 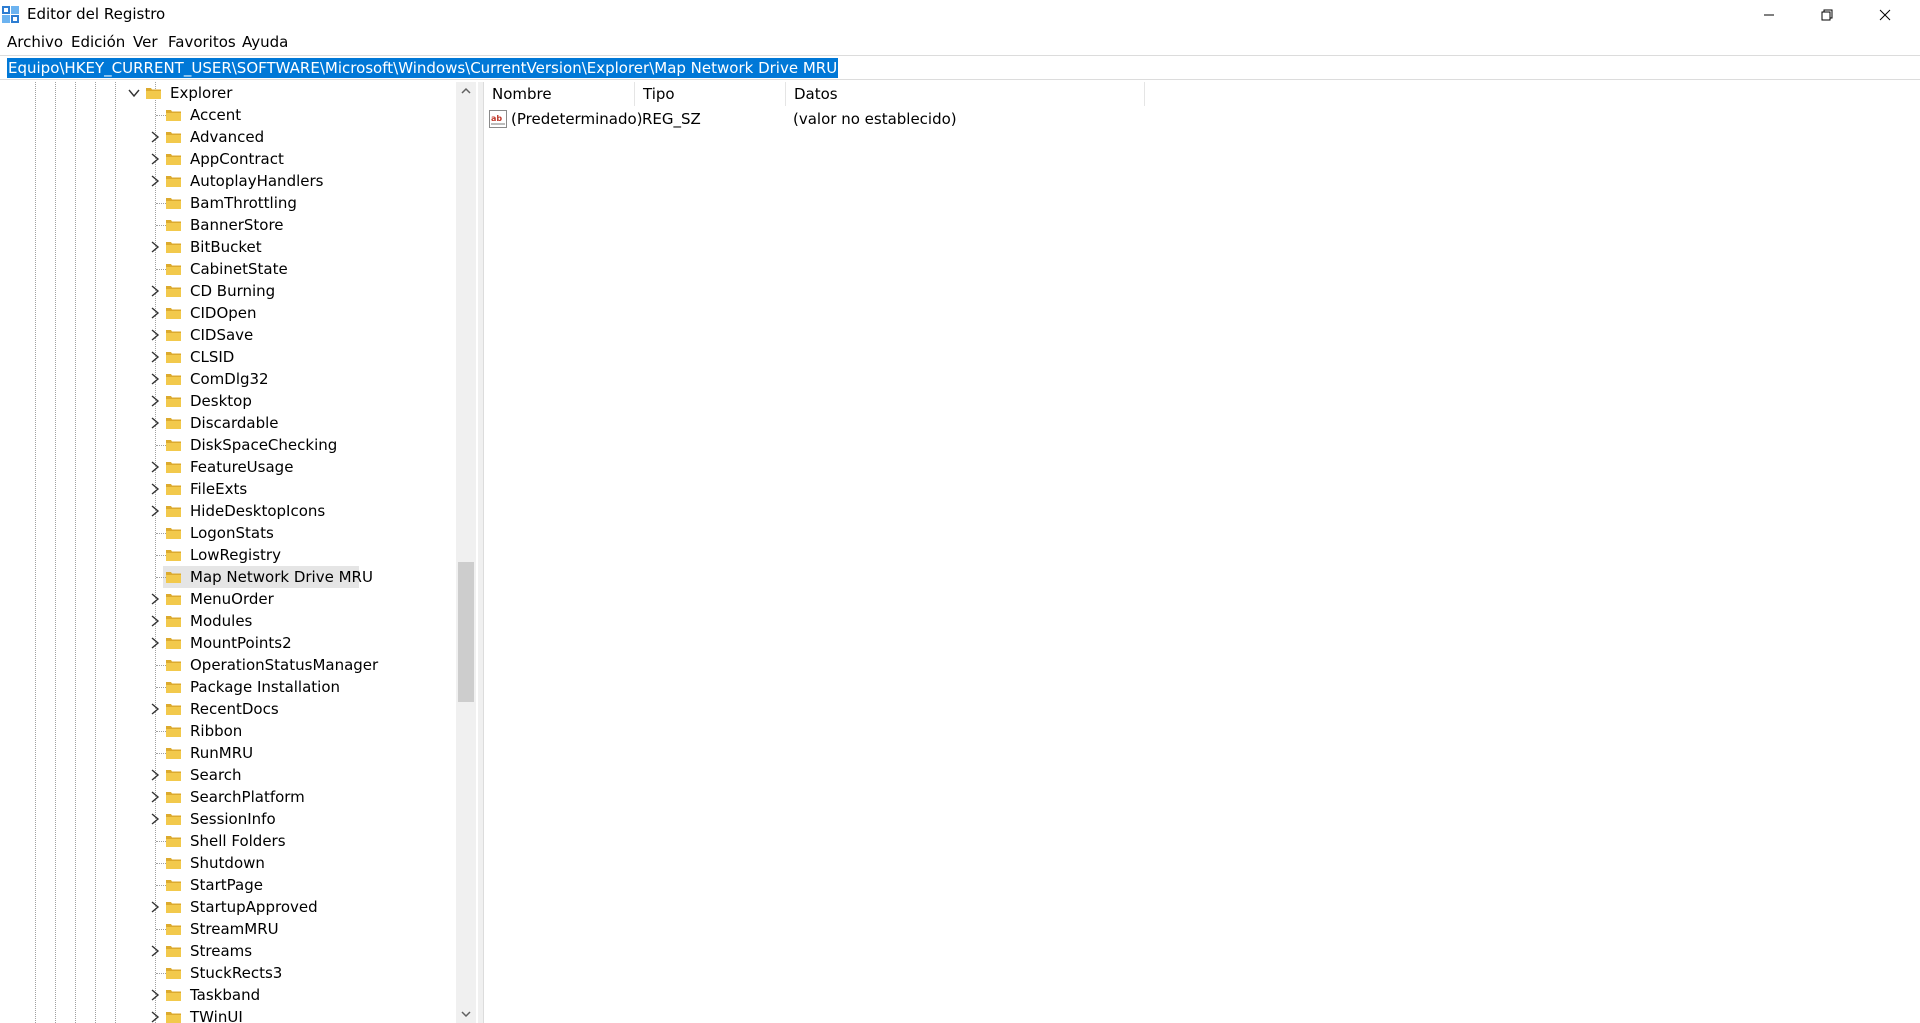 What do you see at coordinates (230, 335) in the screenshot?
I see `tree-item-cidsave: CIDSave` at bounding box center [230, 335].